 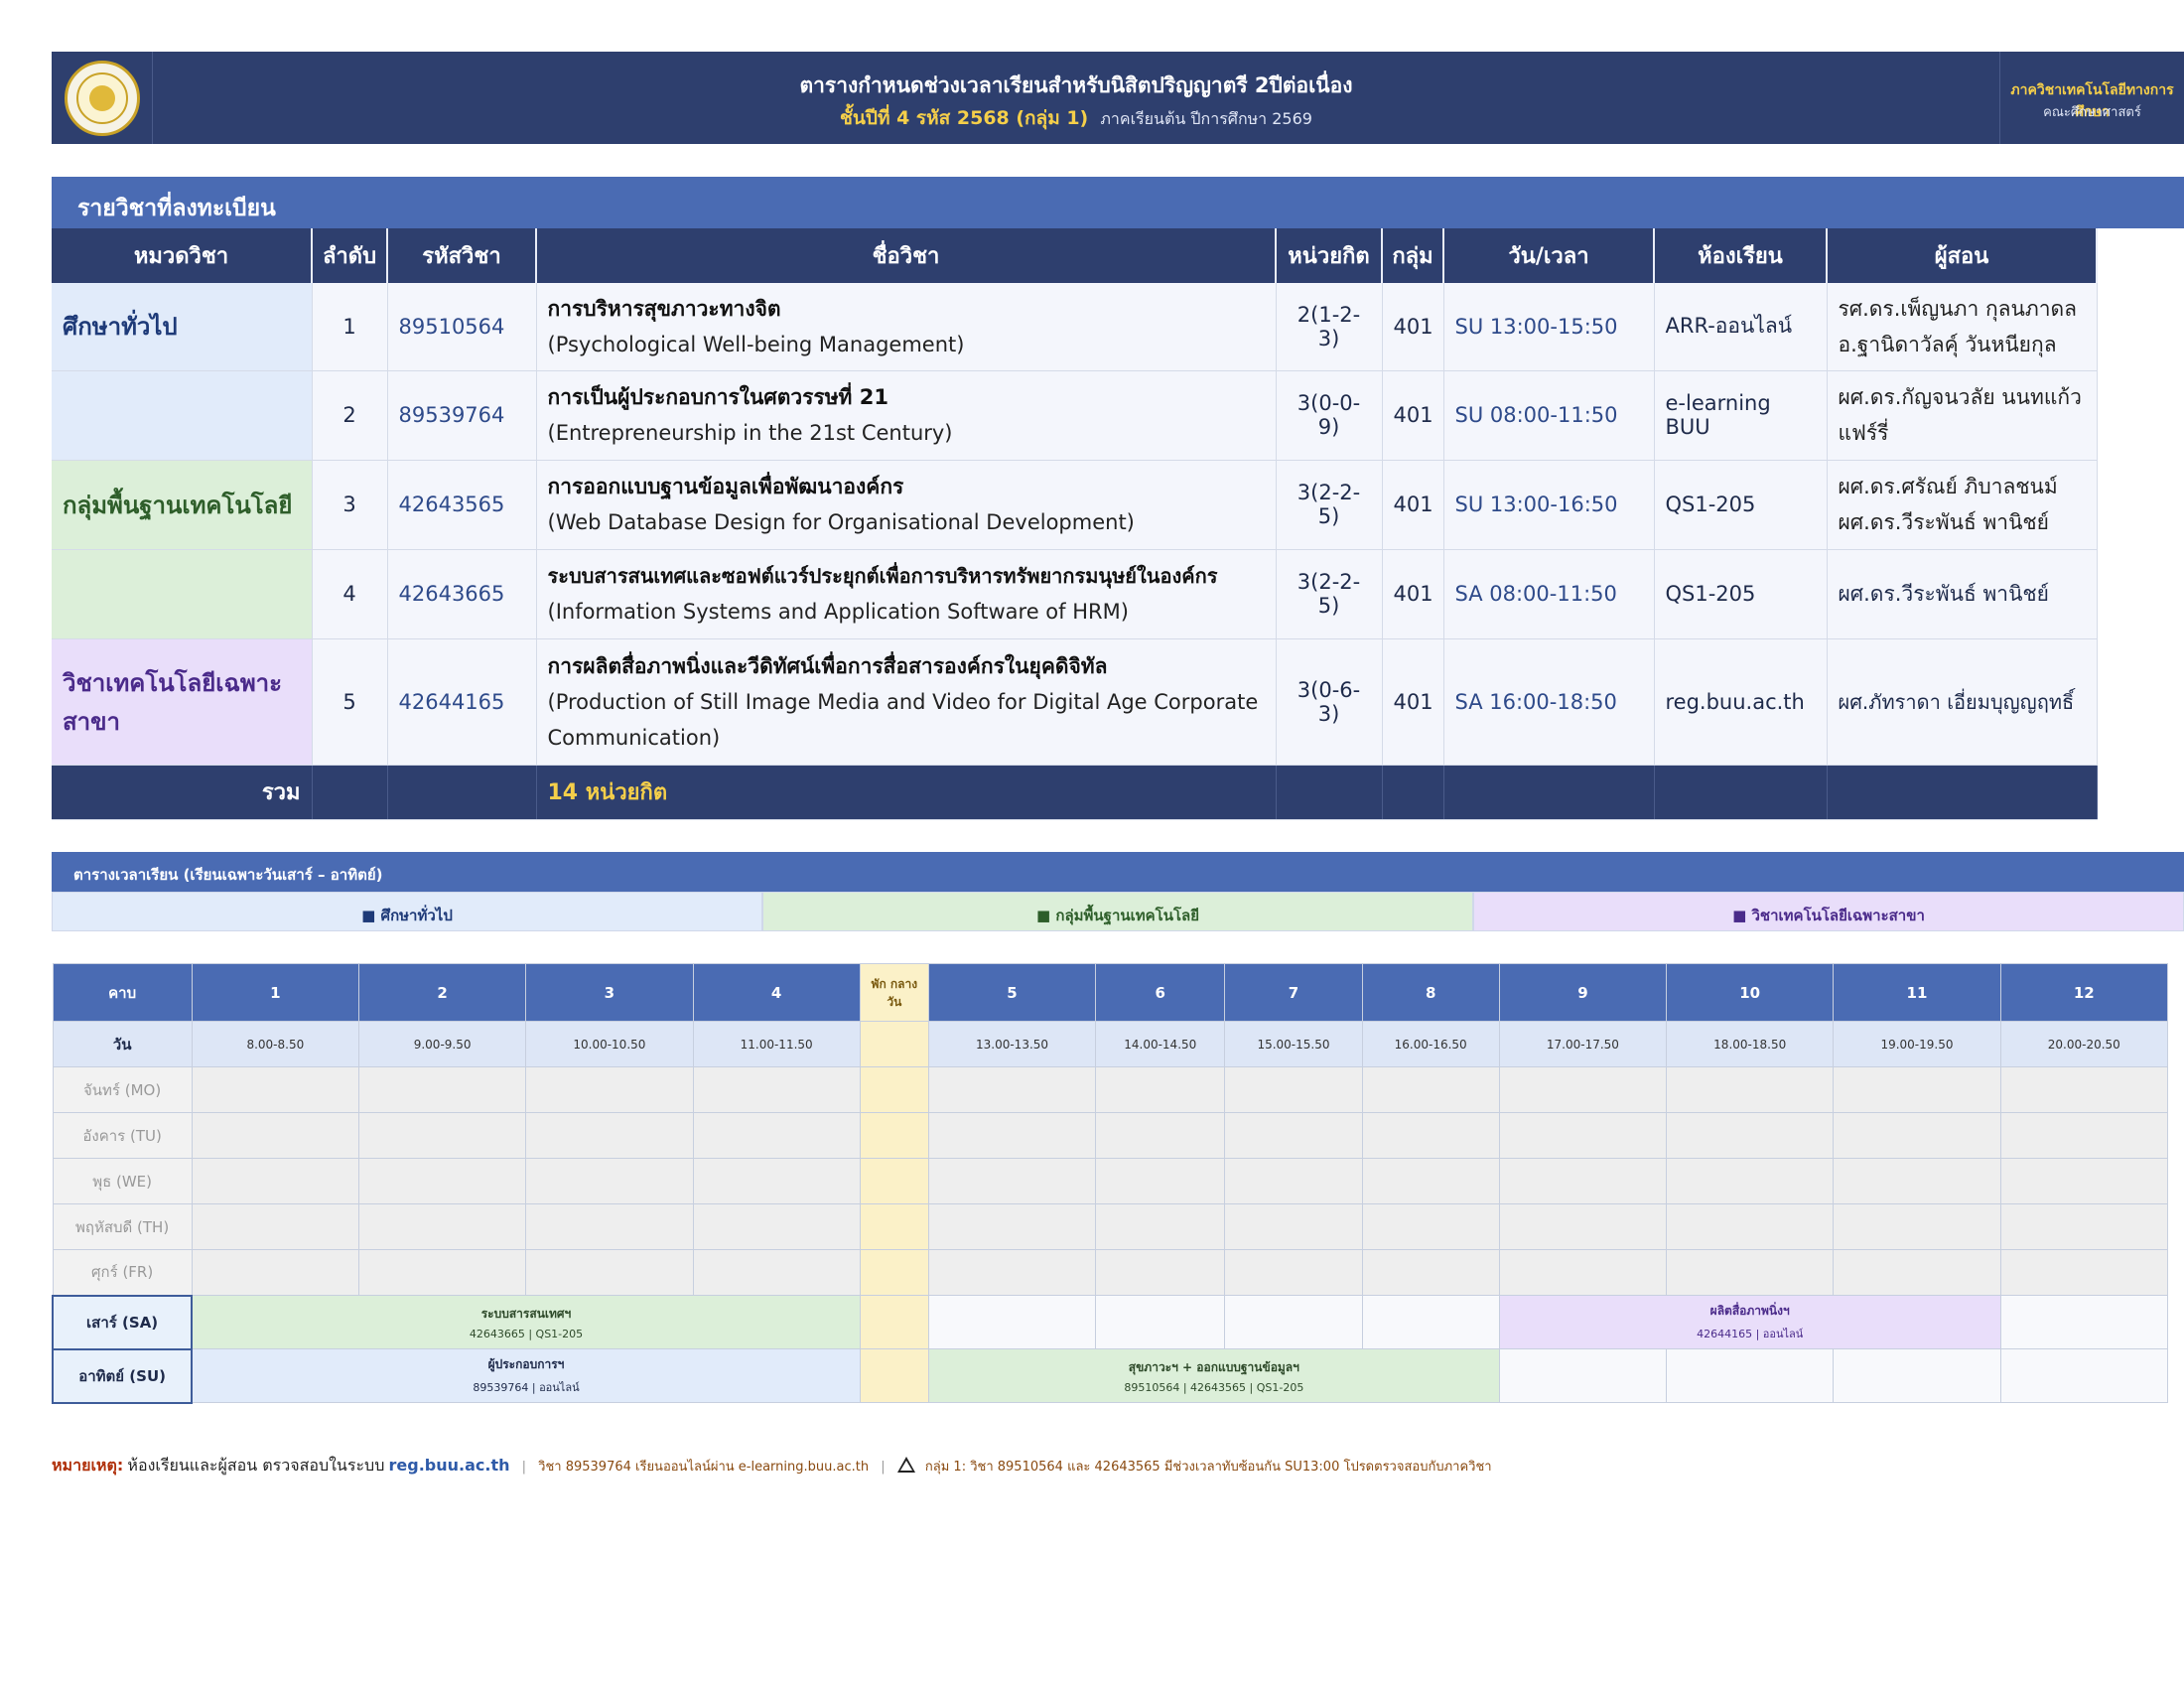 I want to click on col-group: กลุ่ม, so click(x=1413, y=255).